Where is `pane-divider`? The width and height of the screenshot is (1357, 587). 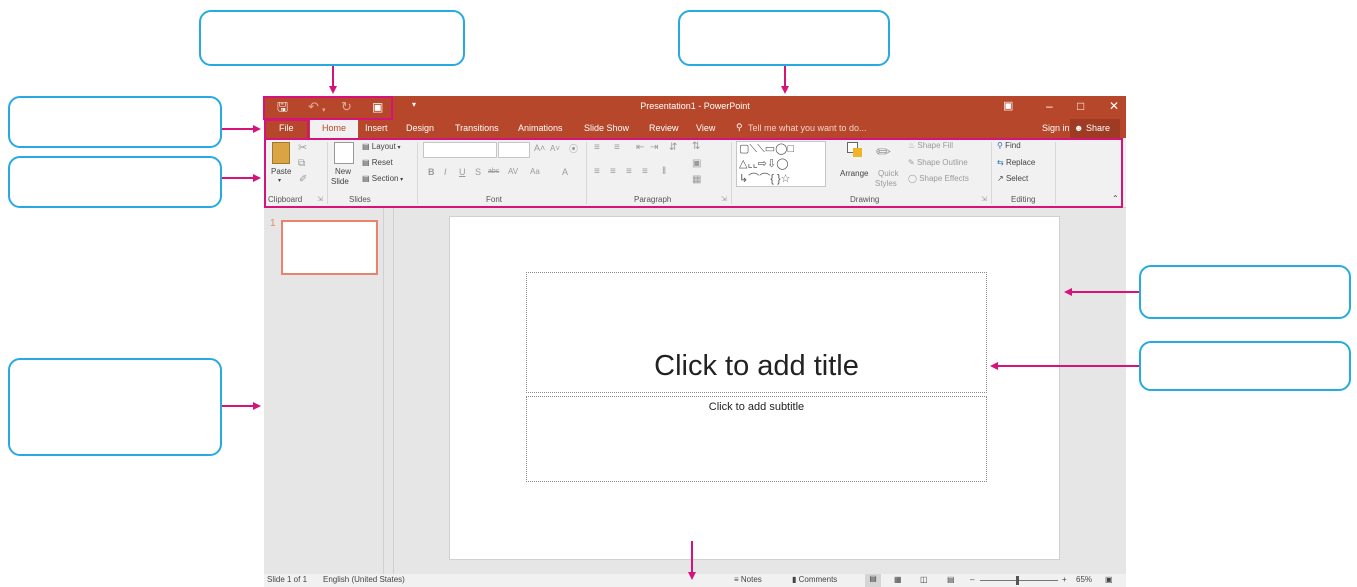 pane-divider is located at coordinates (388, 391).